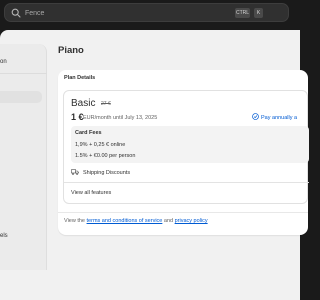 This screenshot has width=320, height=300. What do you see at coordinates (23, 157) in the screenshot?
I see `sidebar: on els` at bounding box center [23, 157].